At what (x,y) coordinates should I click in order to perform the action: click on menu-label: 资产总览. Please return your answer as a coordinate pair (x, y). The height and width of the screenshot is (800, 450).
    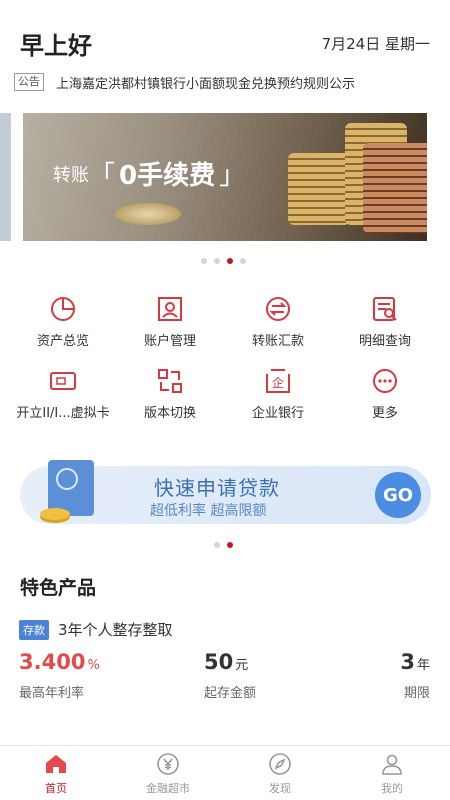
    Looking at the image, I should click on (62, 341).